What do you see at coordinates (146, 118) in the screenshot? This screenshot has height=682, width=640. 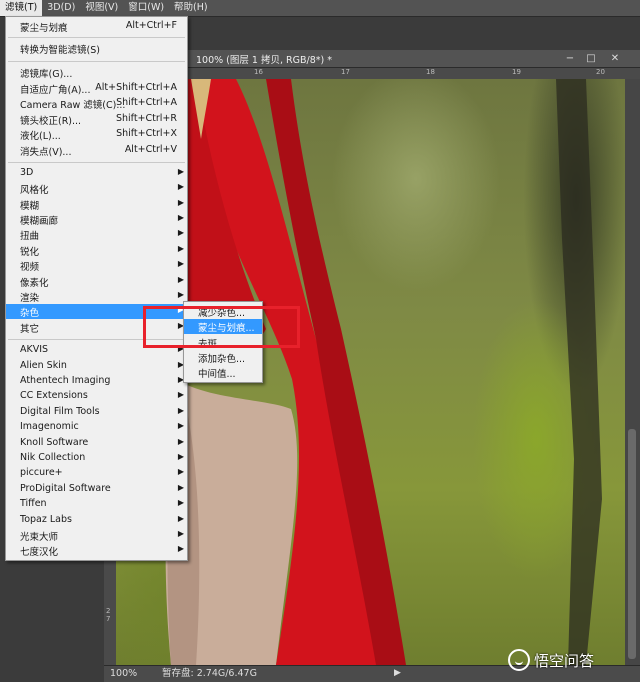 I see `menu-item-shortcut: Shift+Ctrl+R` at bounding box center [146, 118].